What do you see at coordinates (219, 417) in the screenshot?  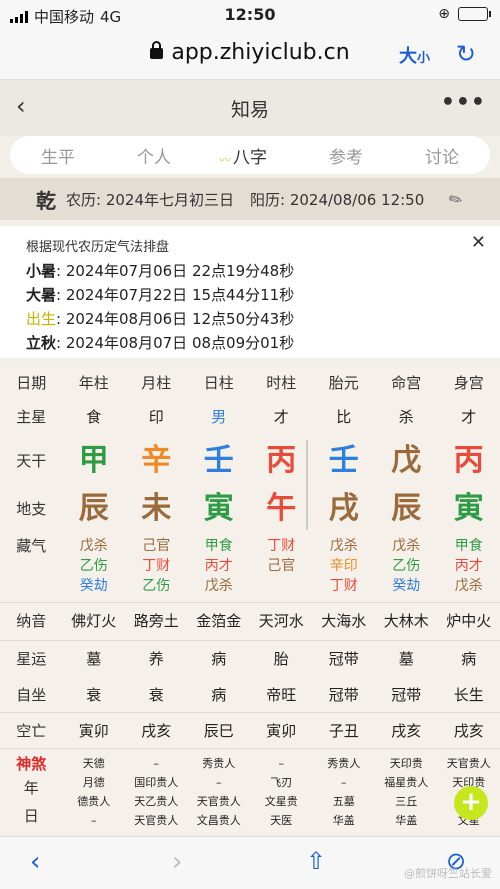 I see `star-cell: 男` at bounding box center [219, 417].